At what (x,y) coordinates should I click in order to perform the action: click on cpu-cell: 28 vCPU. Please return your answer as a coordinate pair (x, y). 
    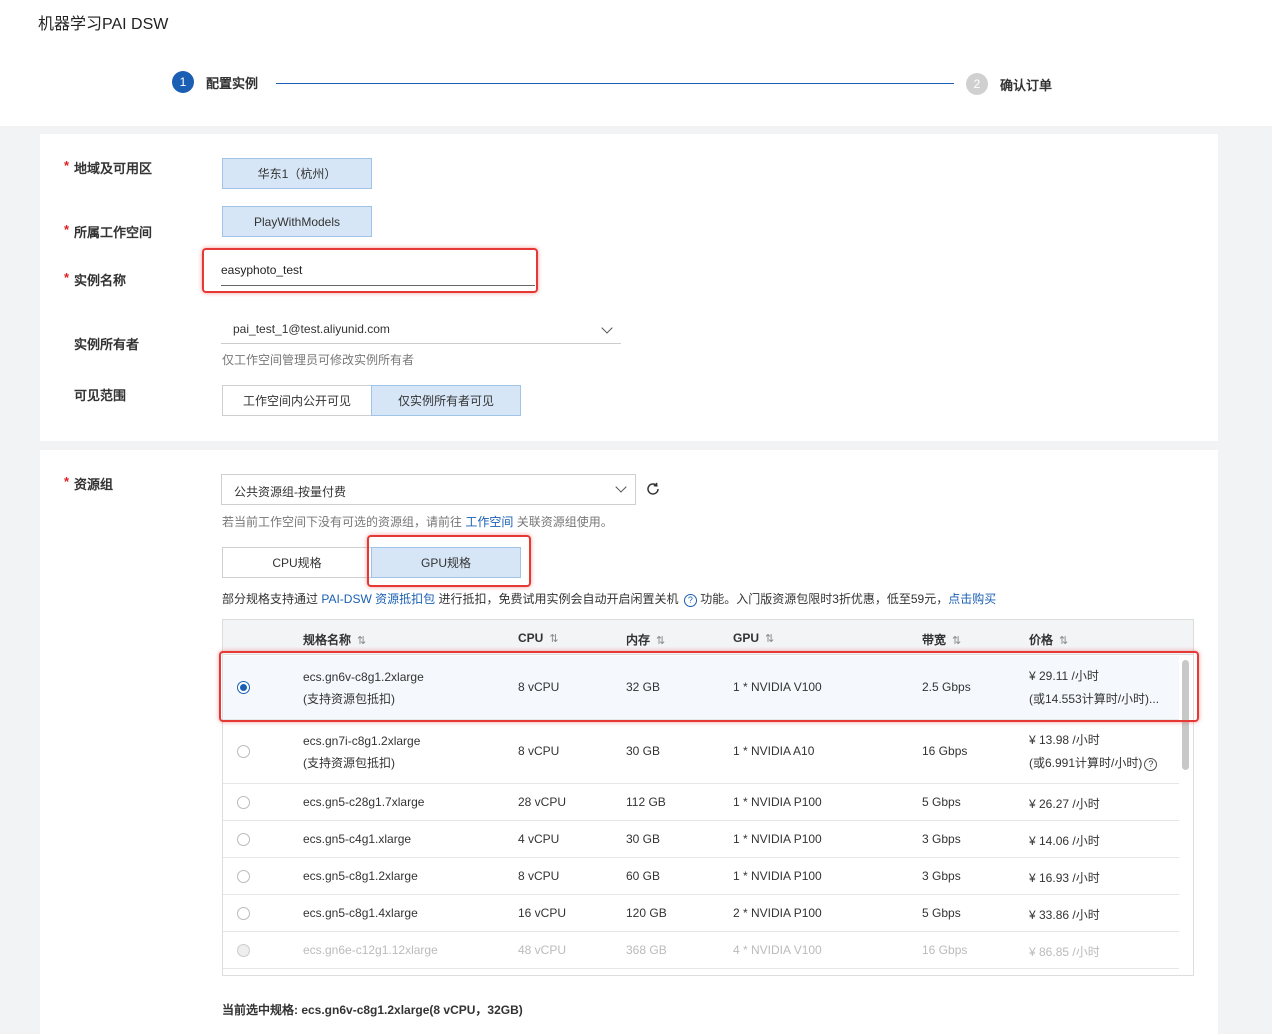
    Looking at the image, I should click on (542, 802).